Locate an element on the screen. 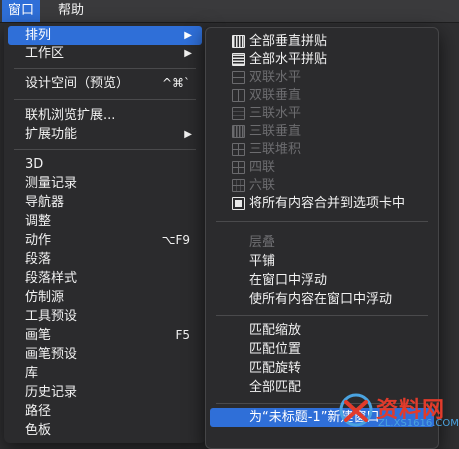  menu-item-label: 工具预设 is located at coordinates (51, 316).